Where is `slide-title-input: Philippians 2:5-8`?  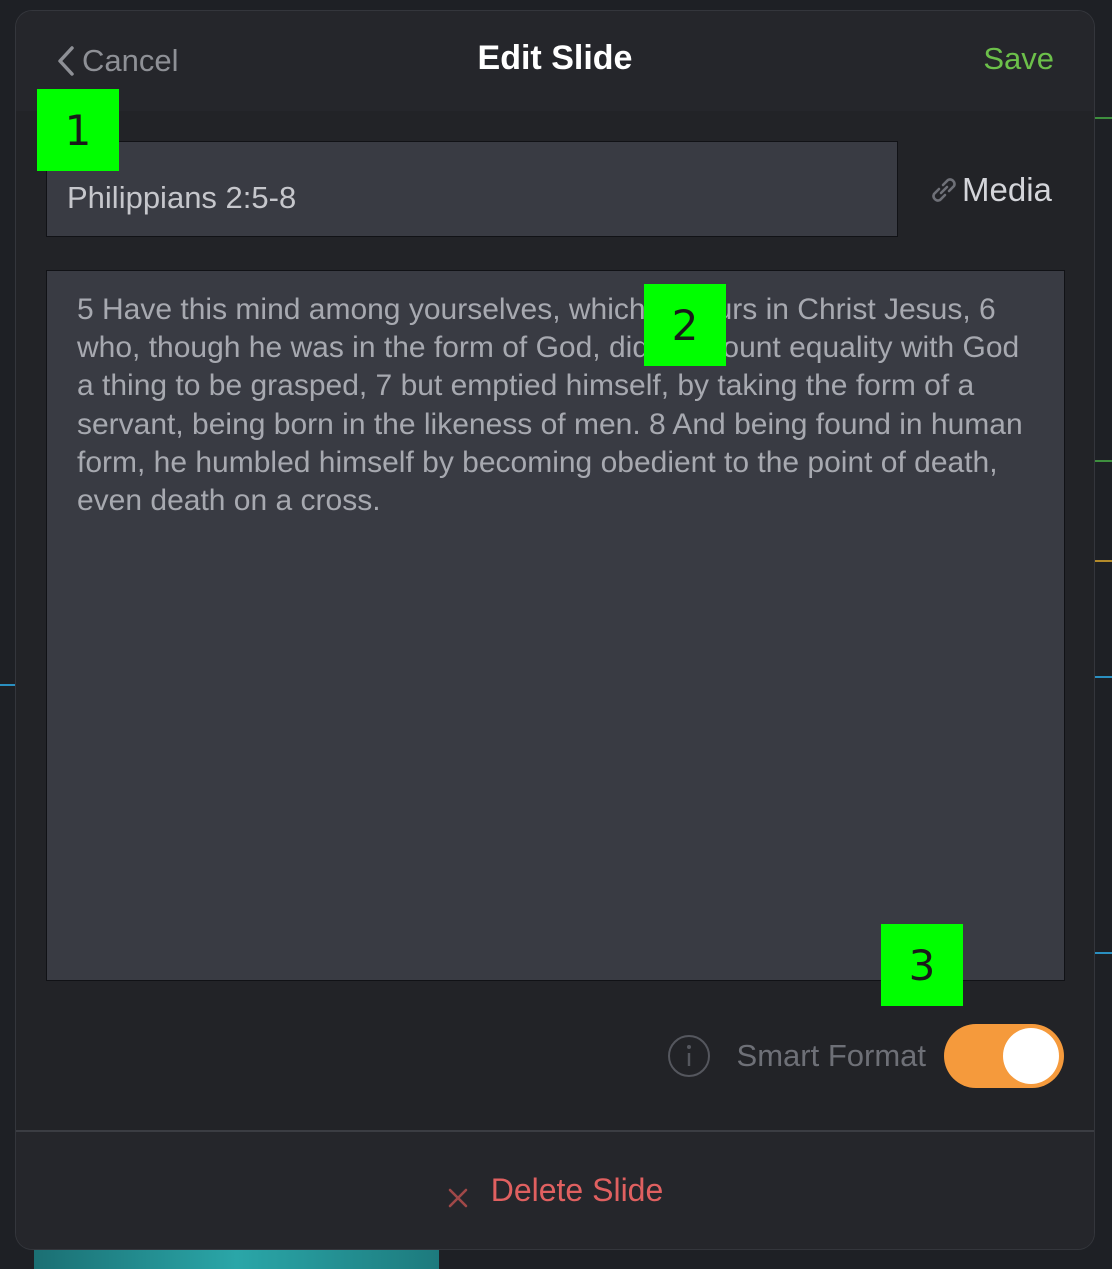
slide-title-input: Philippians 2:5-8 is located at coordinates (472, 189).